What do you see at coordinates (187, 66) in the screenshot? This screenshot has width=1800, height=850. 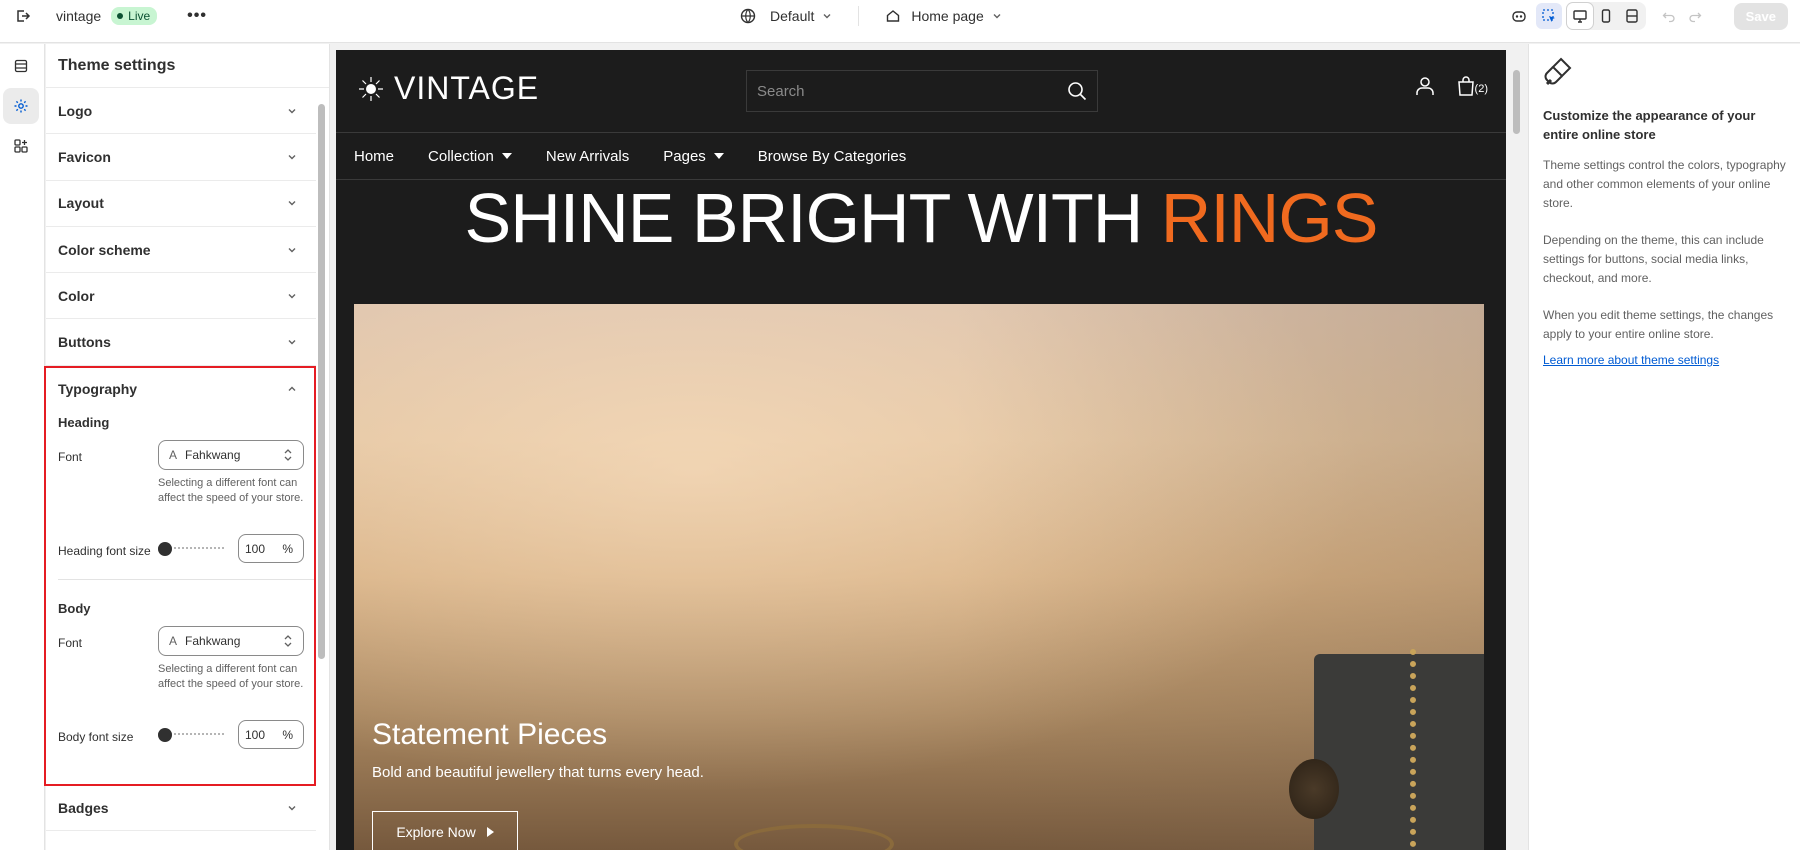 I see `panel-title: Theme settings` at bounding box center [187, 66].